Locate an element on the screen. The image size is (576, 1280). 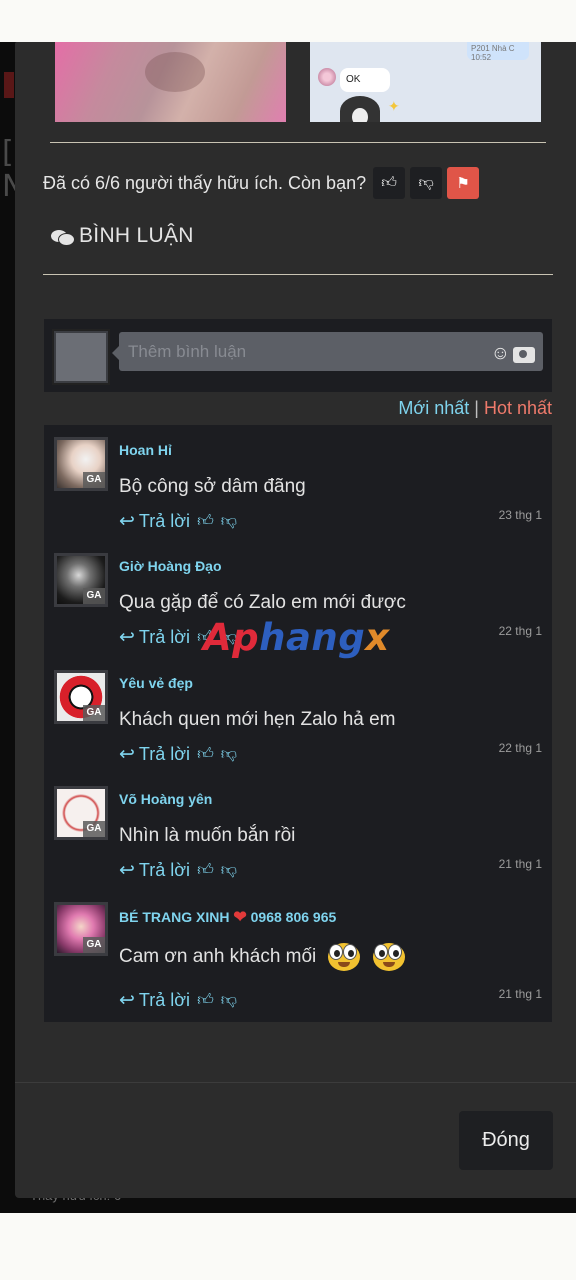
comments-title: BÌNH LUẬN is located at coordinates (136, 235).